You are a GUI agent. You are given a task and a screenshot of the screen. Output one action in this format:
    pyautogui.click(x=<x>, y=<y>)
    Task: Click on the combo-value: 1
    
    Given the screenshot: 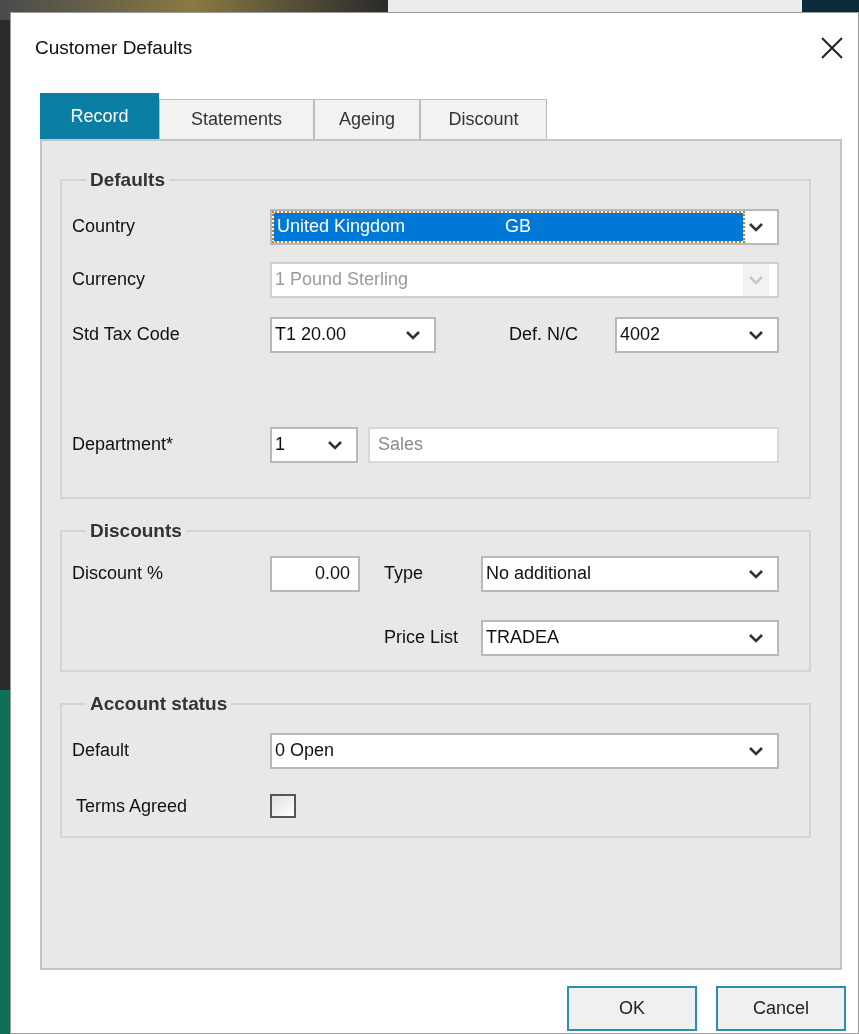 What is the action you would take?
    pyautogui.click(x=279, y=444)
    